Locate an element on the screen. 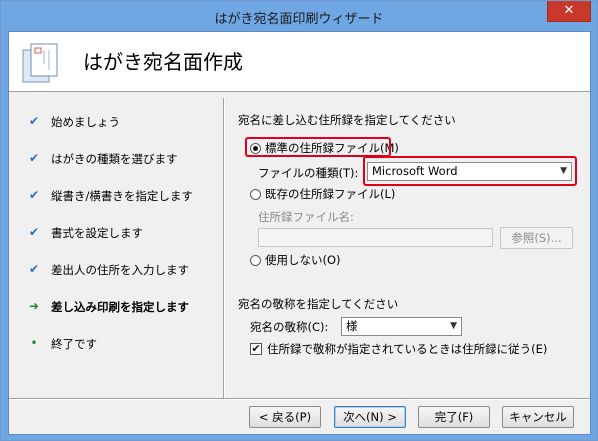  follow-address-book-checkbox: ✔ is located at coordinates (256, 349).